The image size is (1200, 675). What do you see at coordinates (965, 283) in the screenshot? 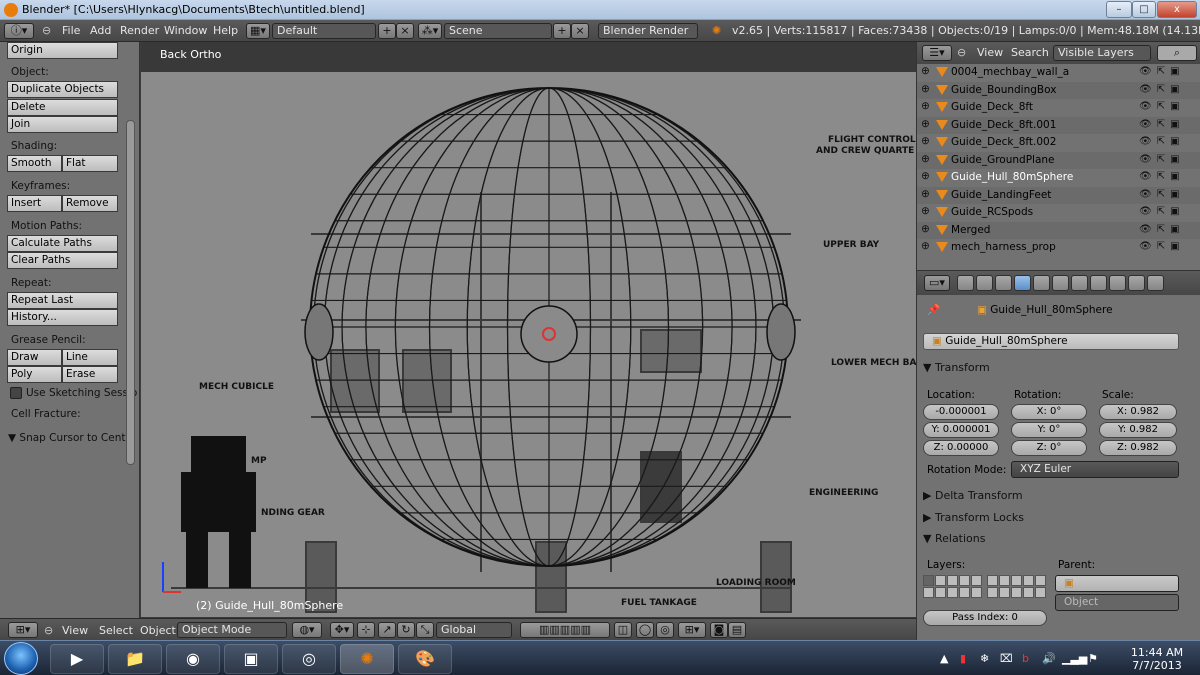
I see `tab-render-icon` at bounding box center [965, 283].